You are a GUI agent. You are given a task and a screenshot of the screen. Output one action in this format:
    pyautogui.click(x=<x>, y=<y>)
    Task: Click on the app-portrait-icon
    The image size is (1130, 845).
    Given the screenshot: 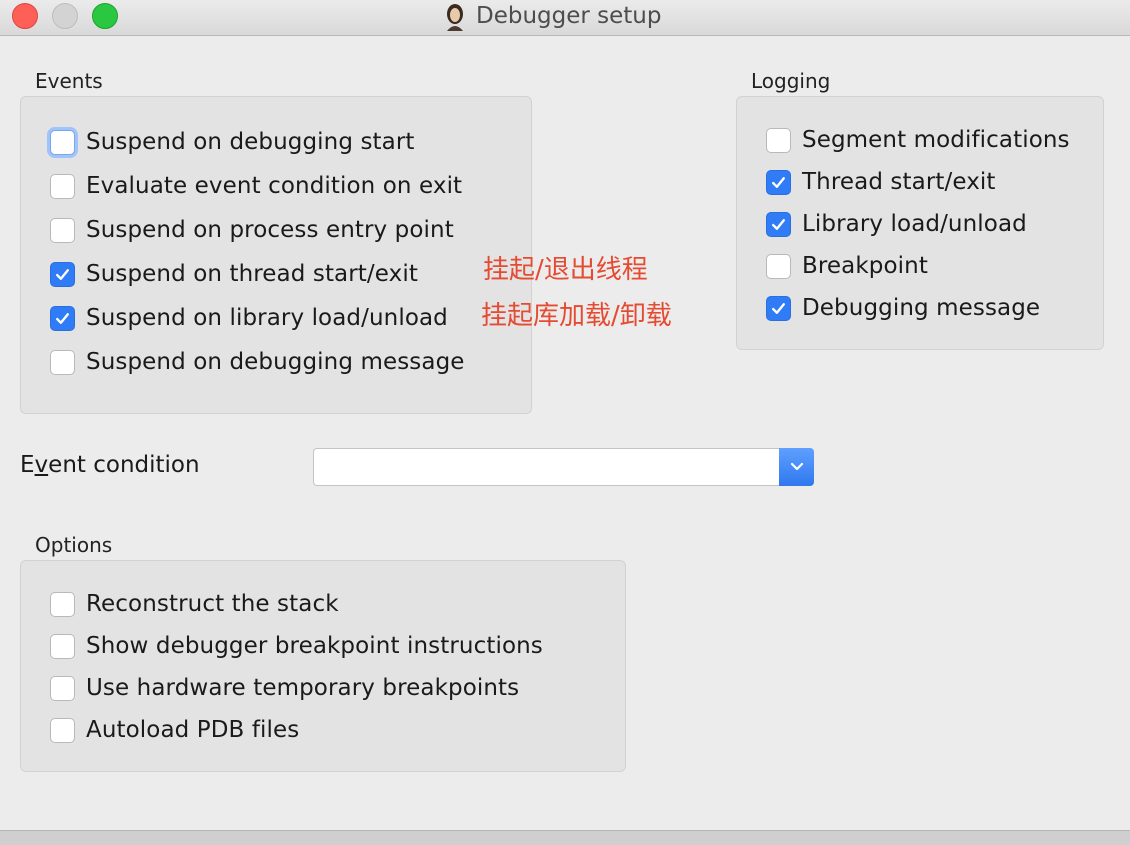 What is the action you would take?
    pyautogui.click(x=455, y=16)
    